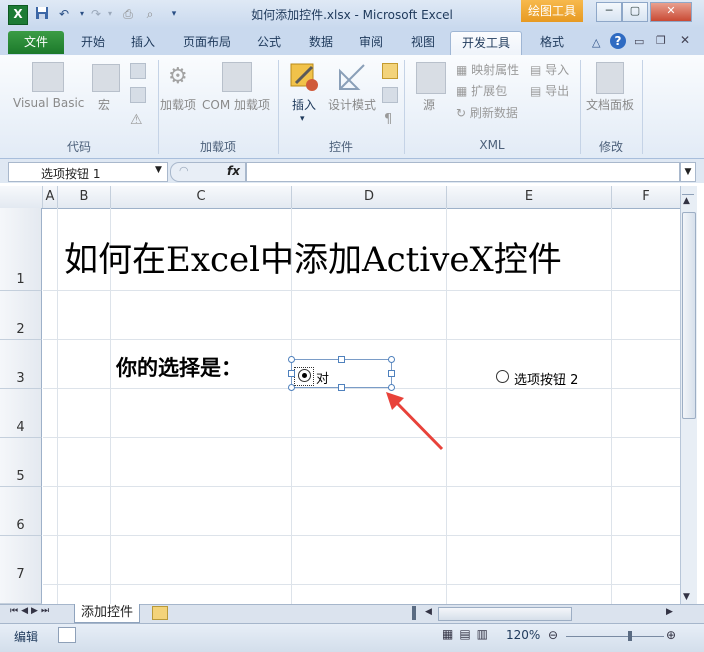 This screenshot has height=652, width=704. What do you see at coordinates (481, 90) in the screenshot?
I see `expansion-pack-button: ▦ 扩展包` at bounding box center [481, 90].